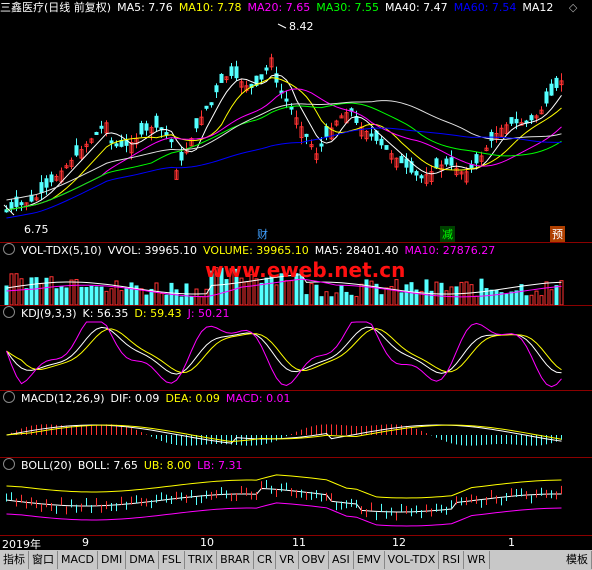 Image resolution: width=592 pixels, height=570 pixels. I want to click on expand-icon: ◇, so click(573, 7).